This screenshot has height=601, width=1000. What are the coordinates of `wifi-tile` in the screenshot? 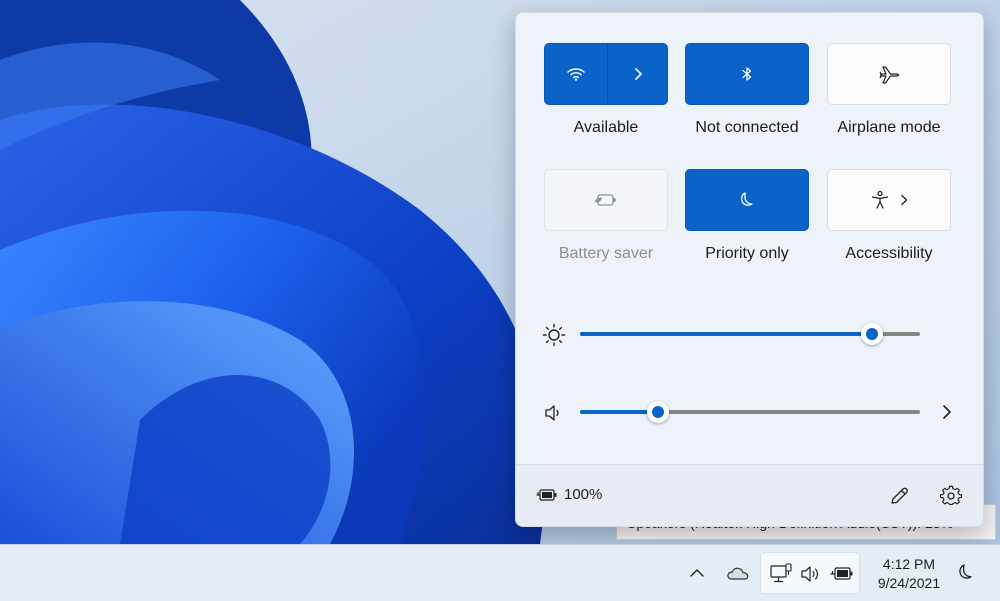 It's located at (606, 74).